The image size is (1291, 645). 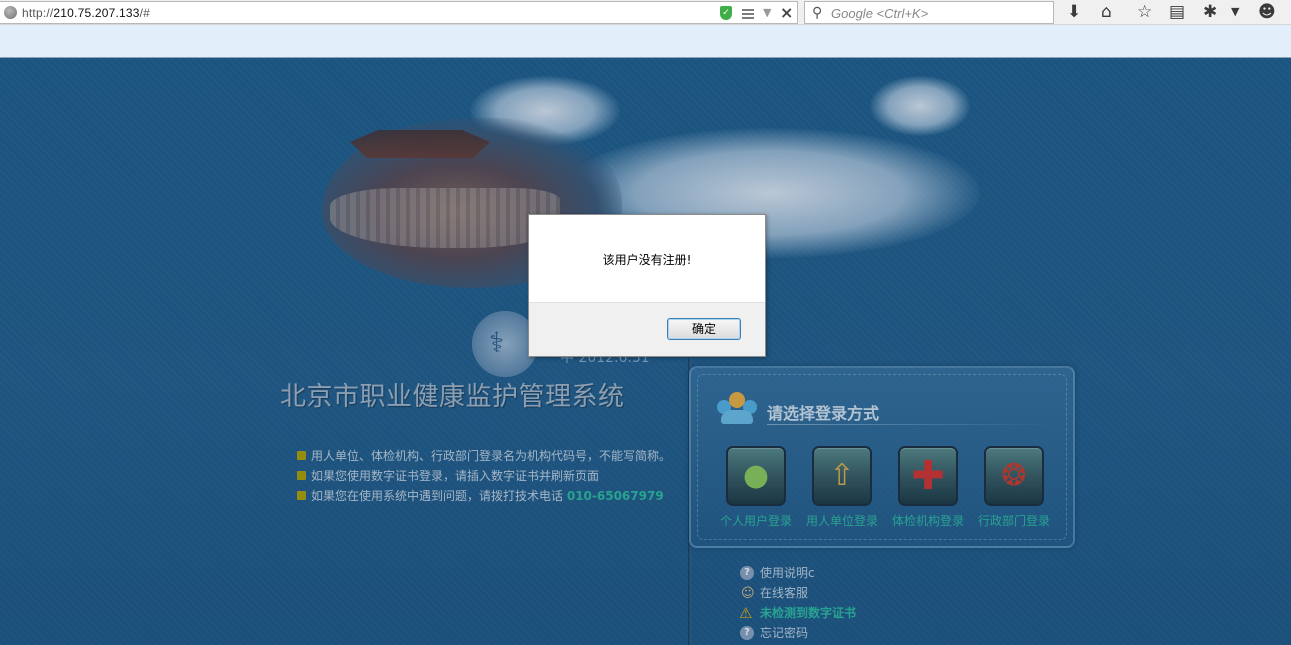 What do you see at coordinates (1210, 12) in the screenshot?
I see `extension-icon: ✱` at bounding box center [1210, 12].